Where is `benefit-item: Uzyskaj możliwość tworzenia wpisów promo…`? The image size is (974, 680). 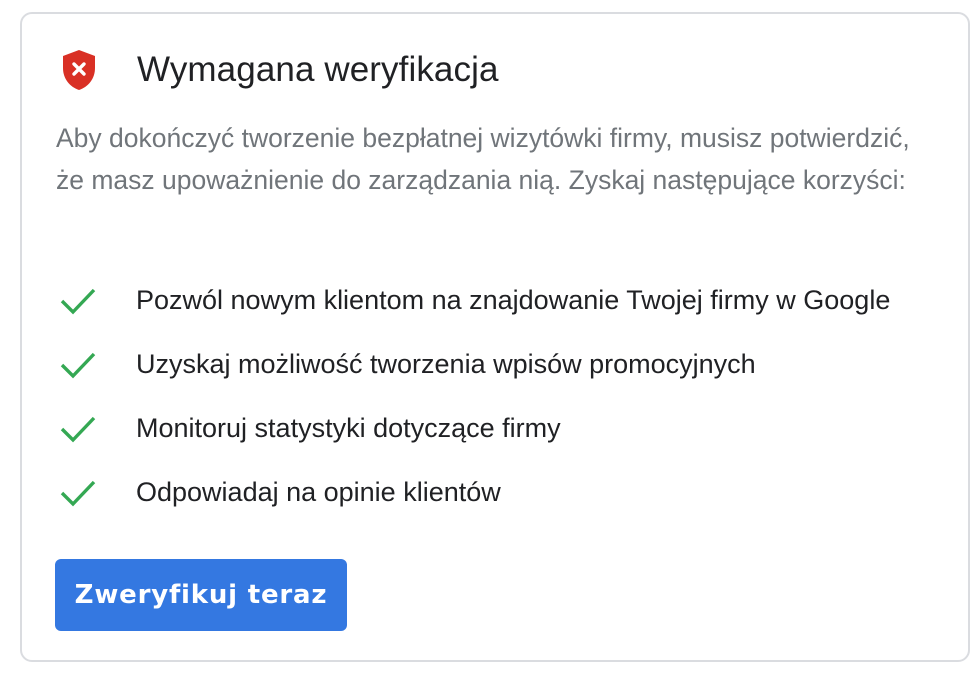 benefit-item: Uzyskaj możliwość tworzenia wpisów promo… is located at coordinates (473, 364).